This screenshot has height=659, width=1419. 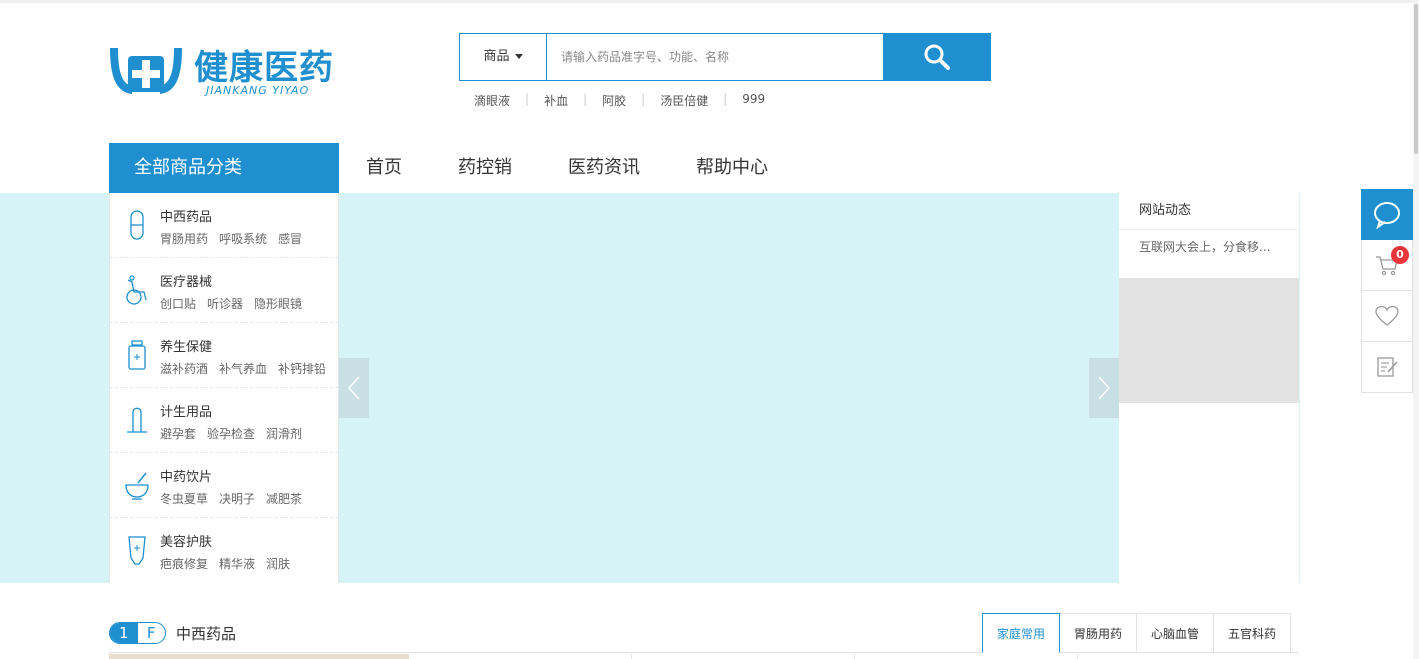 I want to click on search-icon, so click(x=937, y=57).